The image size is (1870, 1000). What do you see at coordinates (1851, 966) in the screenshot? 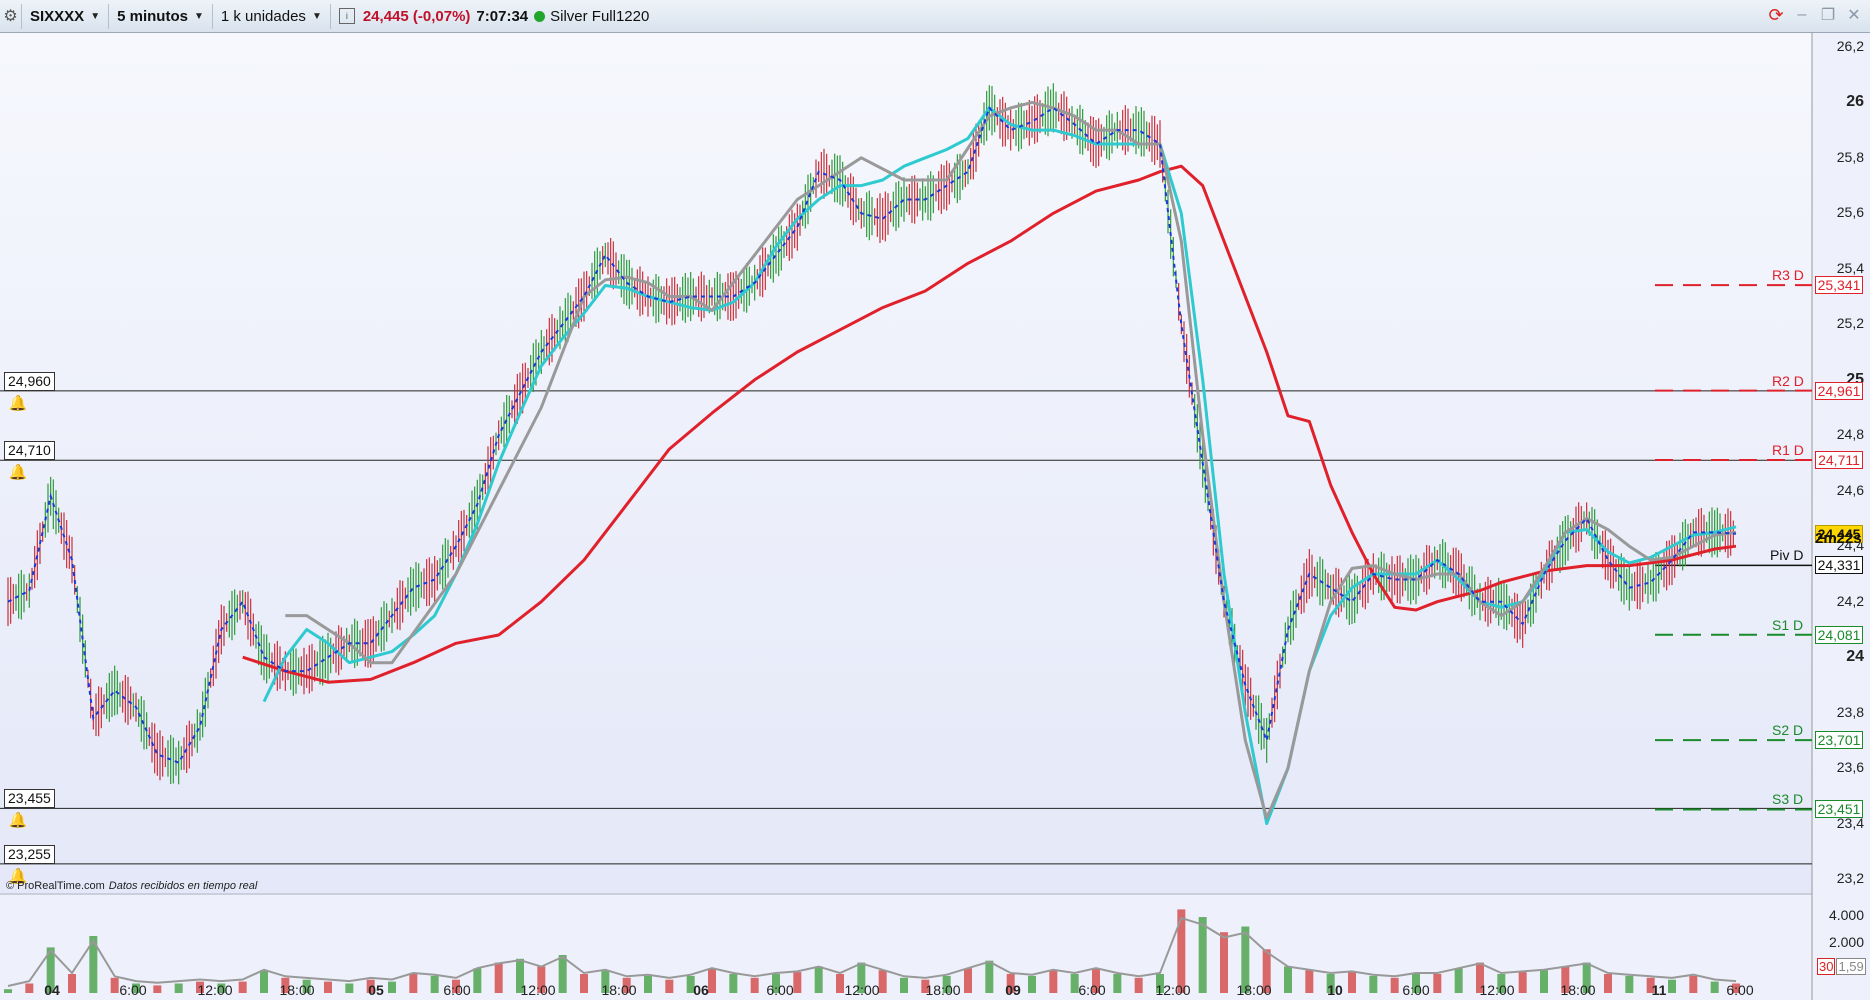
I see `volume-average-value: 1,59` at bounding box center [1851, 966].